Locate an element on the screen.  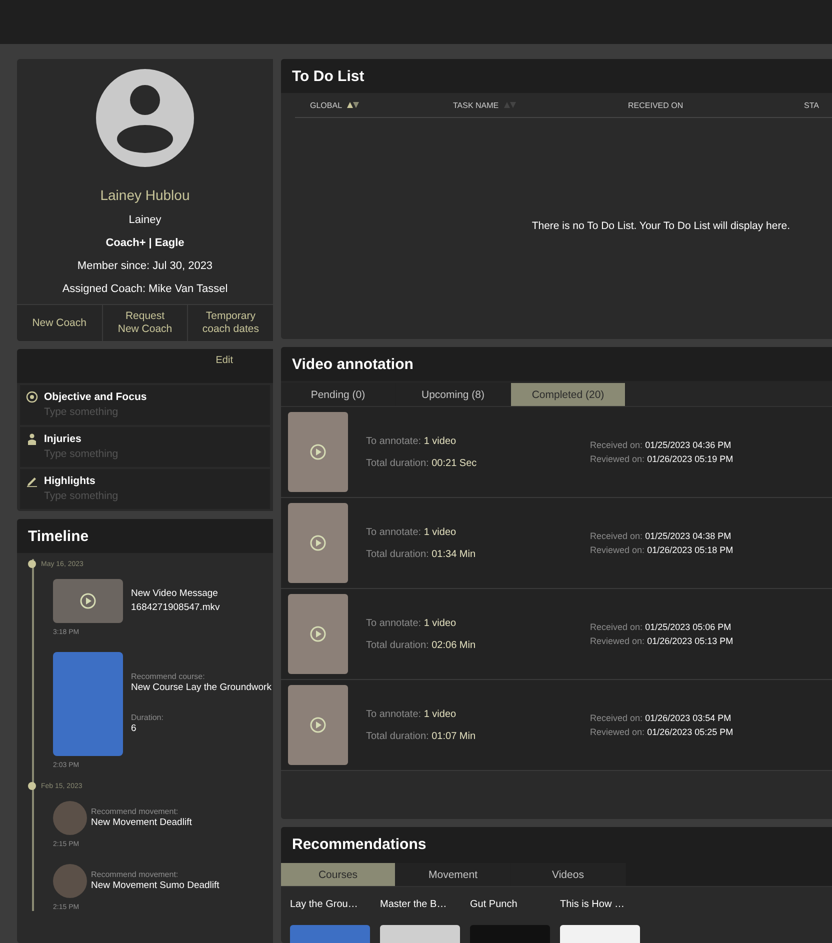
note-title: Objective and Focus is located at coordinates (96, 397).